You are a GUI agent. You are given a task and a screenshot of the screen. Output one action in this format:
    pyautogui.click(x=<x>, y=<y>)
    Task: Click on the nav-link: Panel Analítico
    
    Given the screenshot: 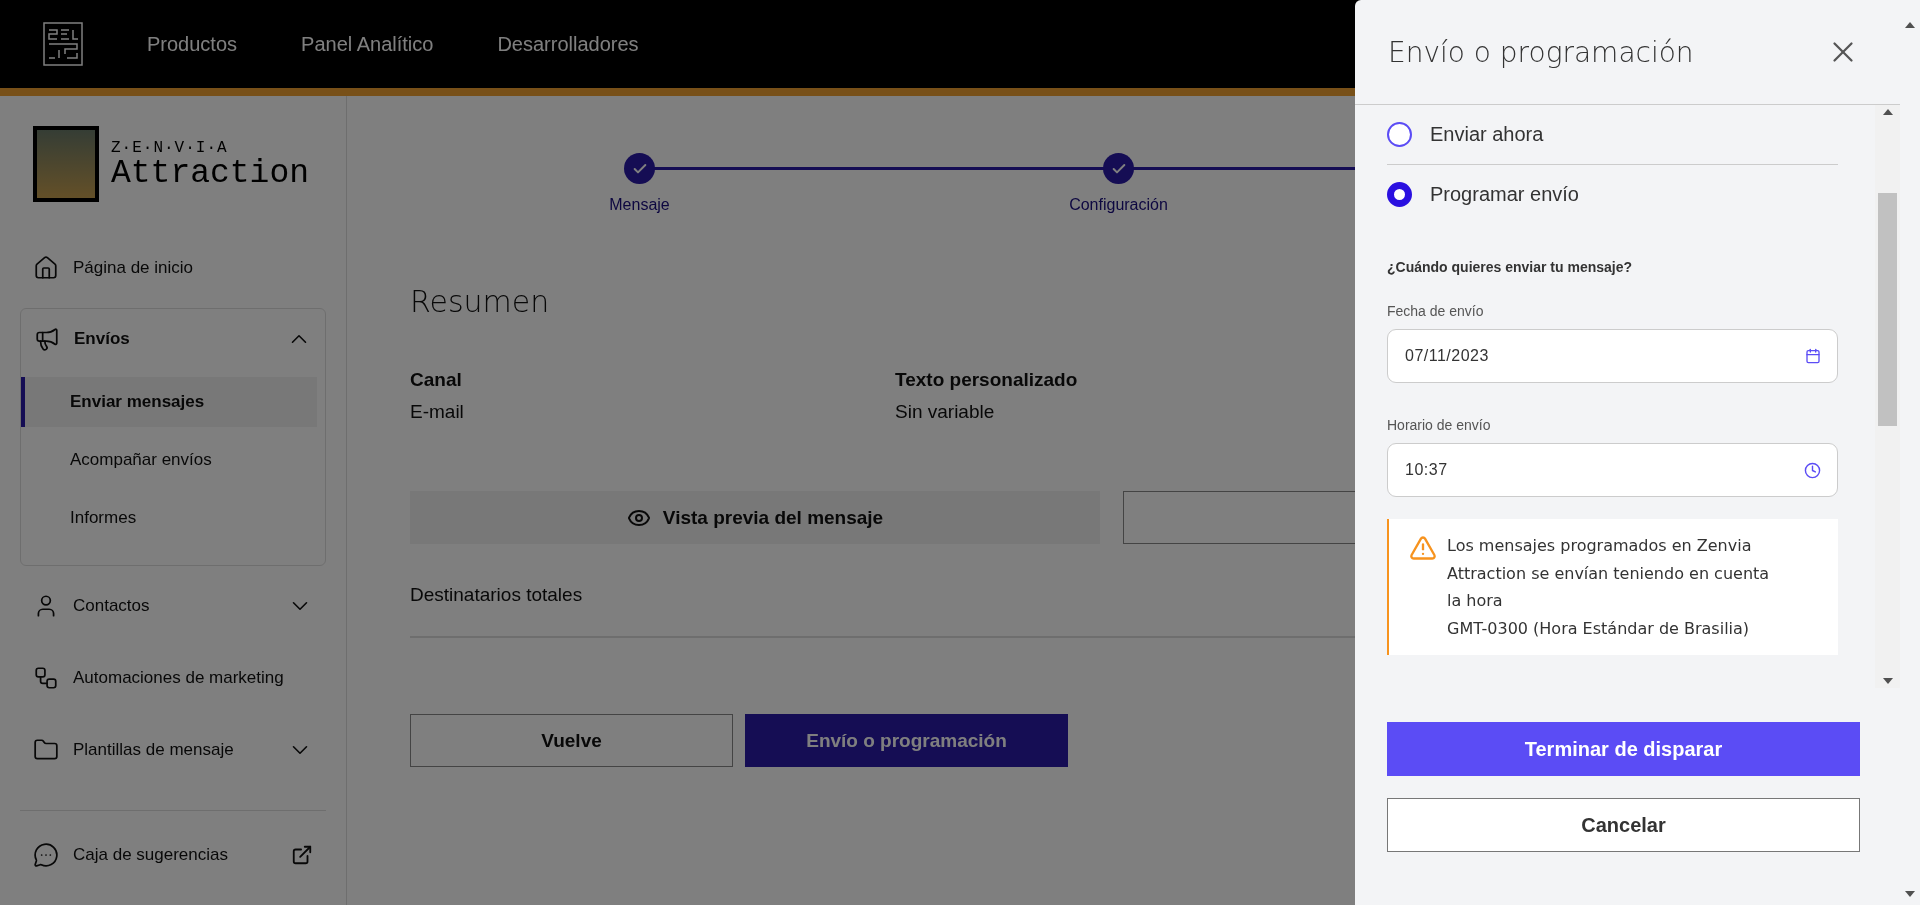 What is the action you would take?
    pyautogui.click(x=367, y=44)
    